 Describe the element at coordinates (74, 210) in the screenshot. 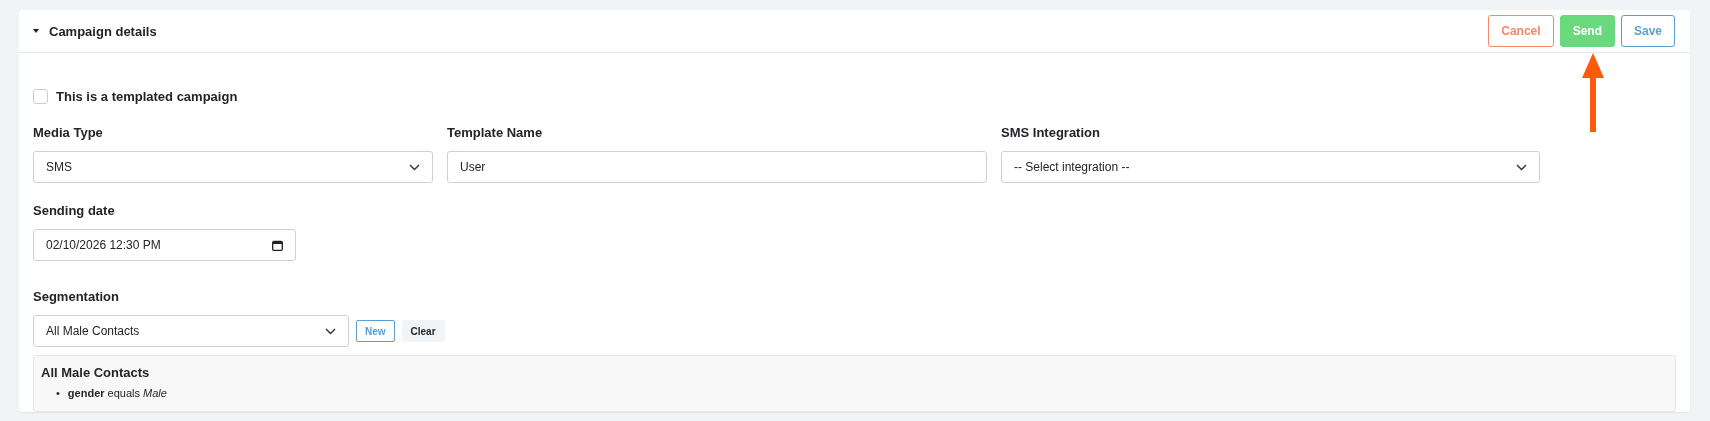

I see `field-label: Sending date` at that location.